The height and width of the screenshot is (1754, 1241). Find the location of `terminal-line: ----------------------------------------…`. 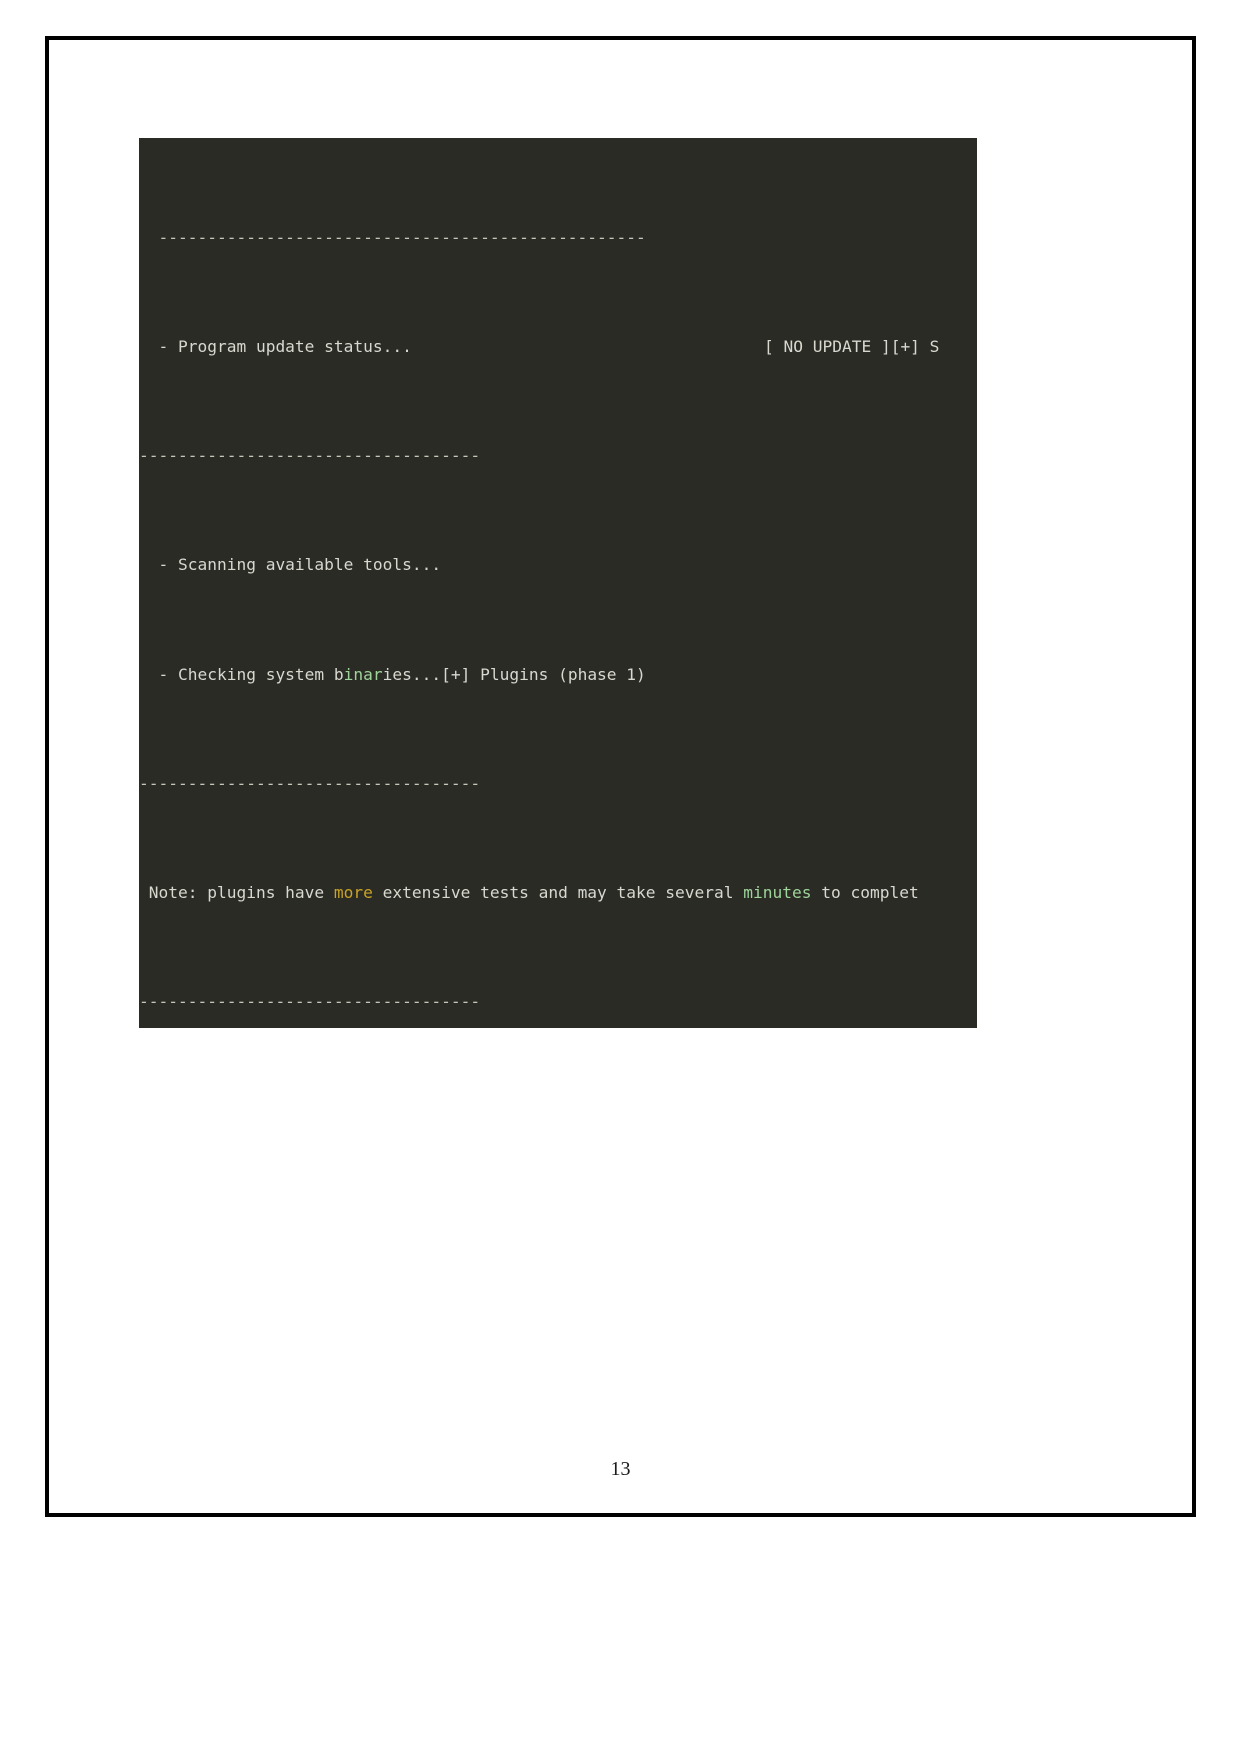

terminal-line: ----------------------------------------… is located at coordinates (558, 237).